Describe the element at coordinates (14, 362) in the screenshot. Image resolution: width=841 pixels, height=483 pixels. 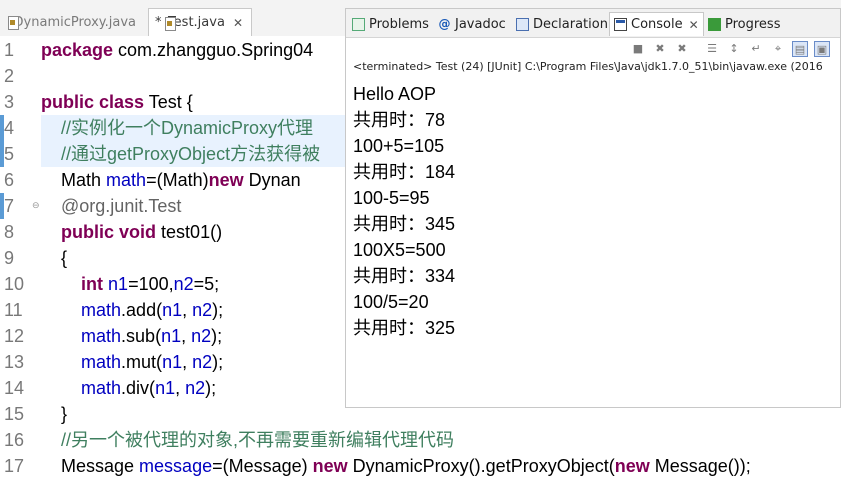
I see `line-number: 13` at that location.